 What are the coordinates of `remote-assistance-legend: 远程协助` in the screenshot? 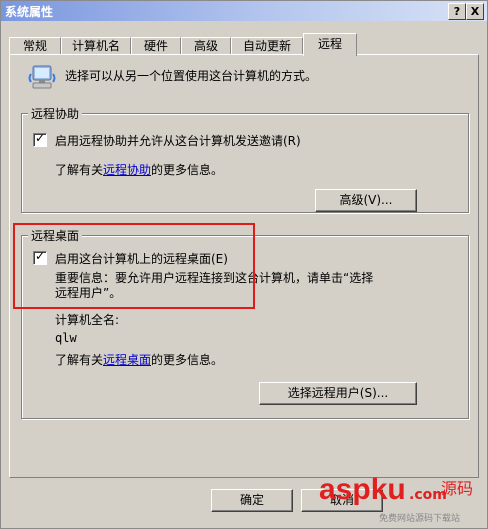 It's located at (55, 113).